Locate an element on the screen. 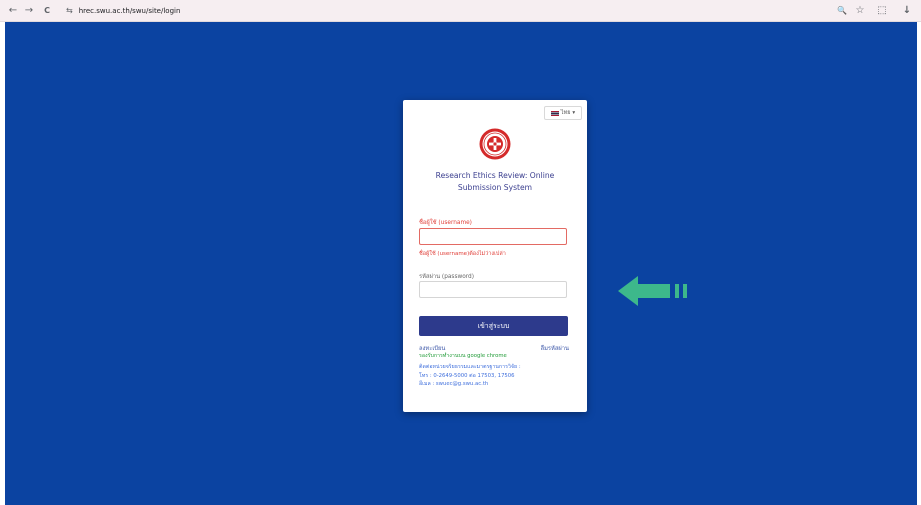 The image size is (921, 505). username-error-message: ชื่อผู้ใช้ (username)ต้องไม่ว่างเปล่า is located at coordinates (462, 254).